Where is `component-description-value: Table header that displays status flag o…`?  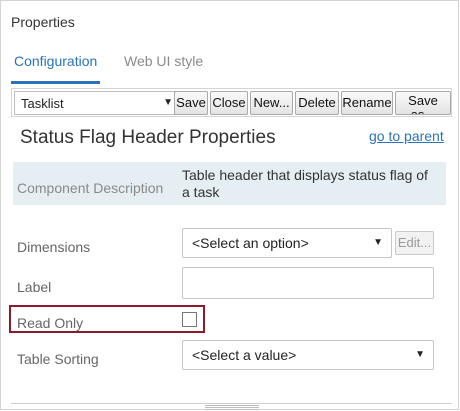 component-description-value: Table header that displays status flag o… is located at coordinates (305, 183).